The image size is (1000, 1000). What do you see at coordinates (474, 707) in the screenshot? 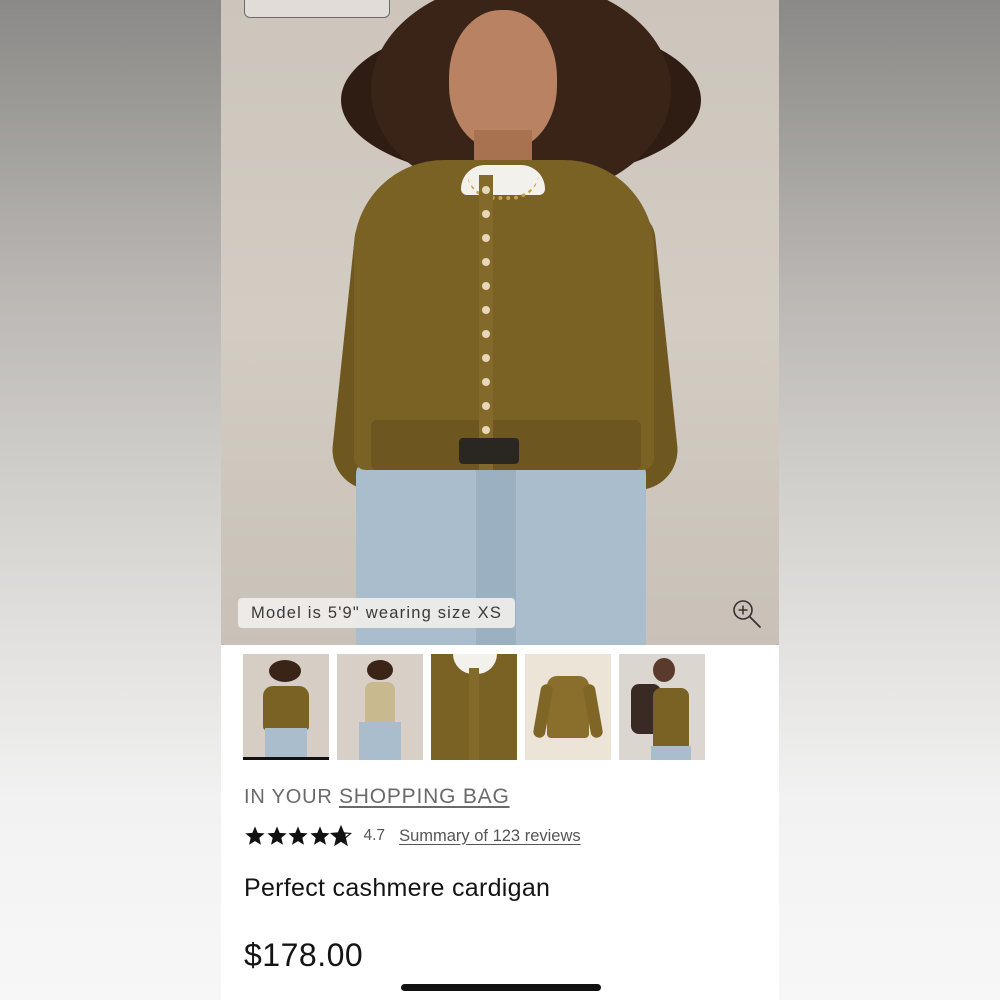
I see `thumbnail-detail-buttons` at bounding box center [474, 707].